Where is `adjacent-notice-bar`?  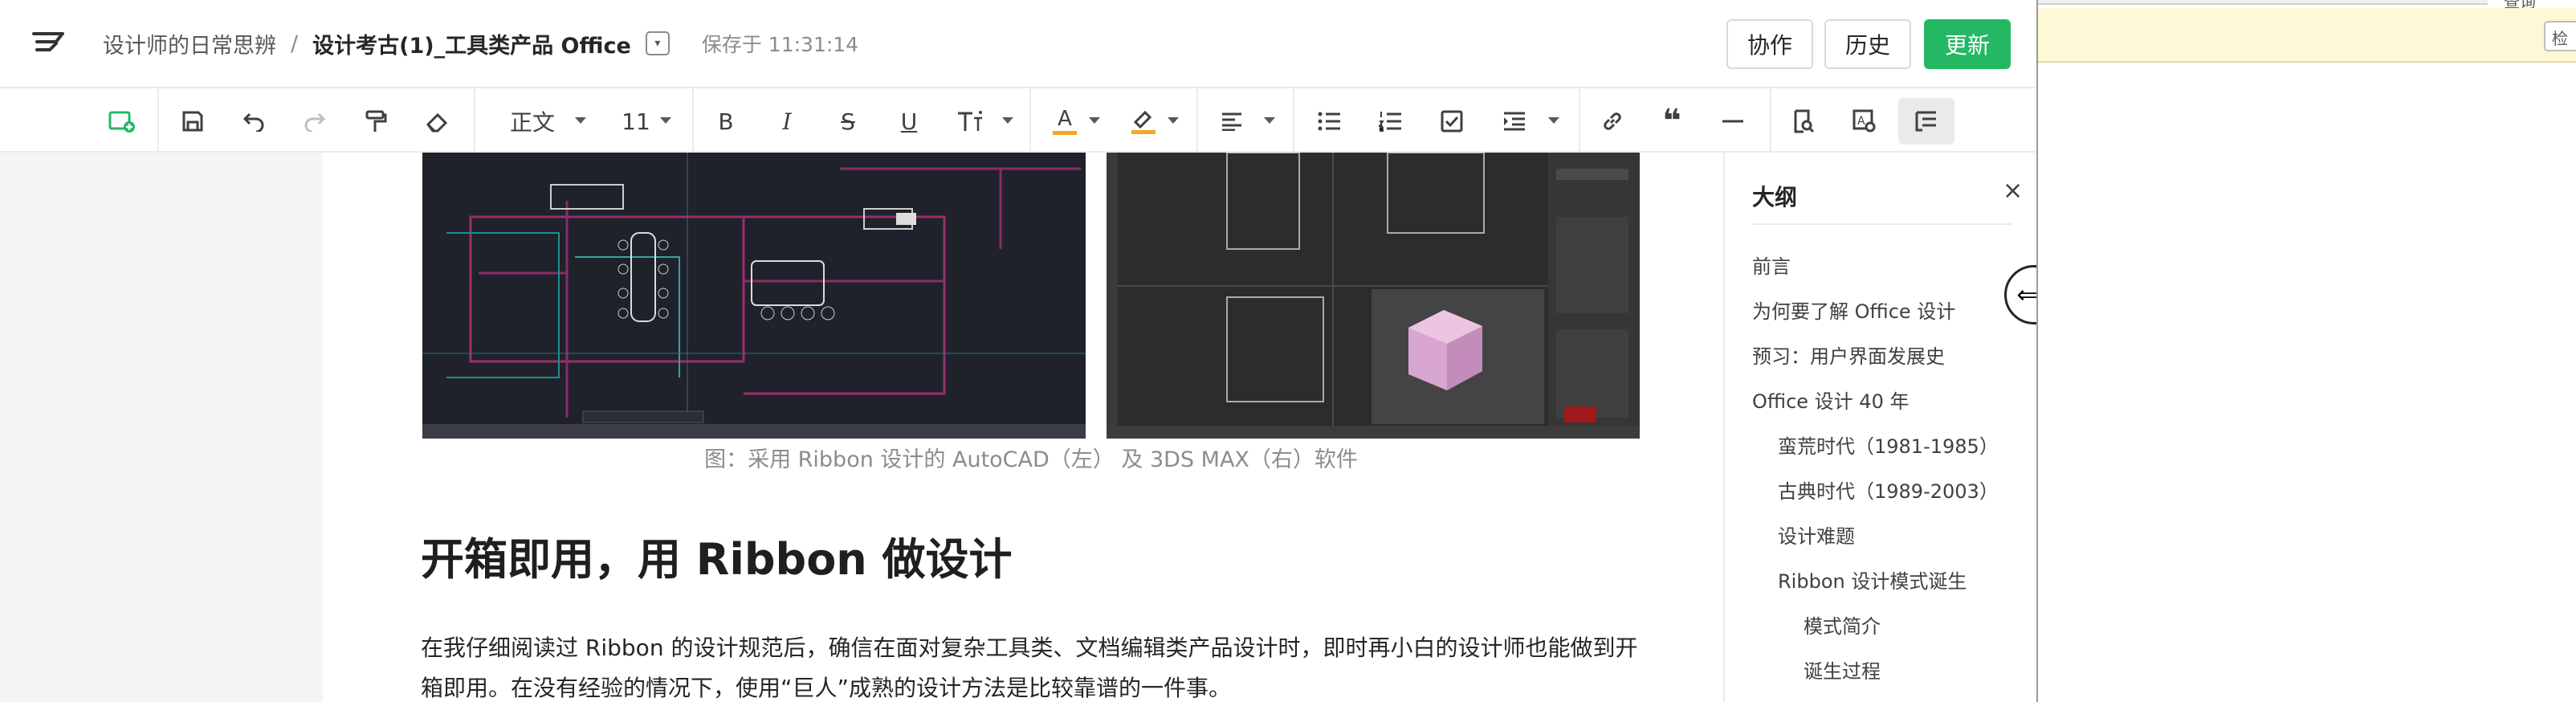 adjacent-notice-bar is located at coordinates (2307, 35).